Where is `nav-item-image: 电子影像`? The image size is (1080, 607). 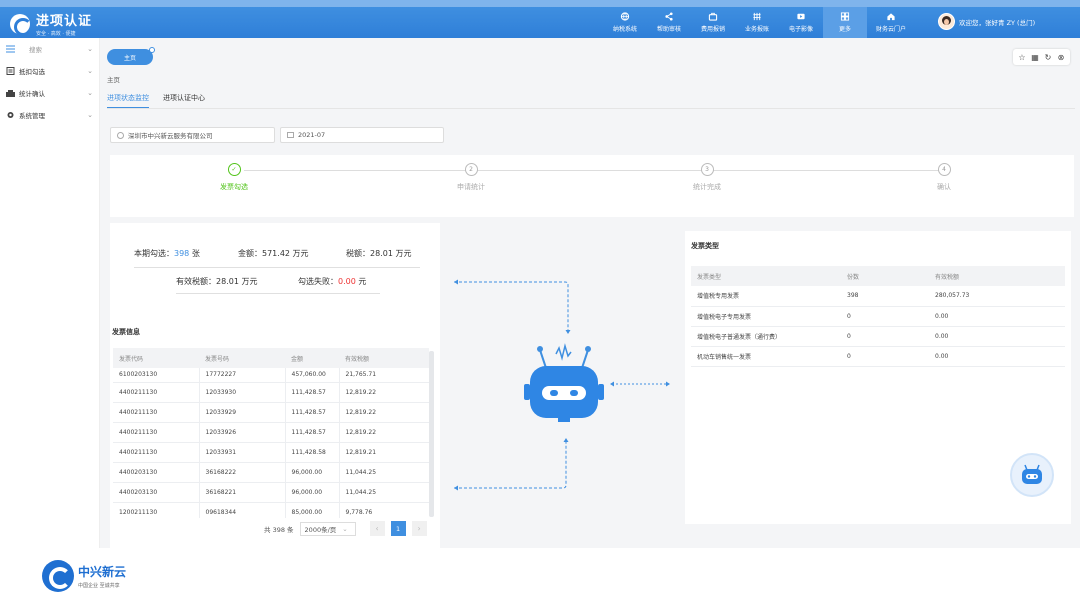 nav-item-image: 电子影像 is located at coordinates (801, 22).